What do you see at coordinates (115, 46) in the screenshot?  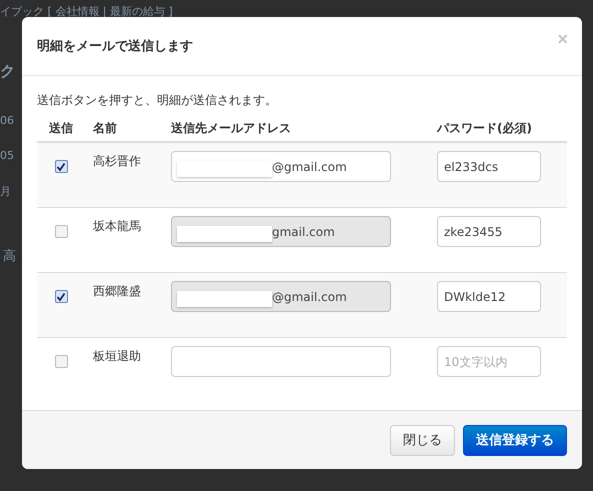 I see `dialog-title: 明細をメールで送信します` at bounding box center [115, 46].